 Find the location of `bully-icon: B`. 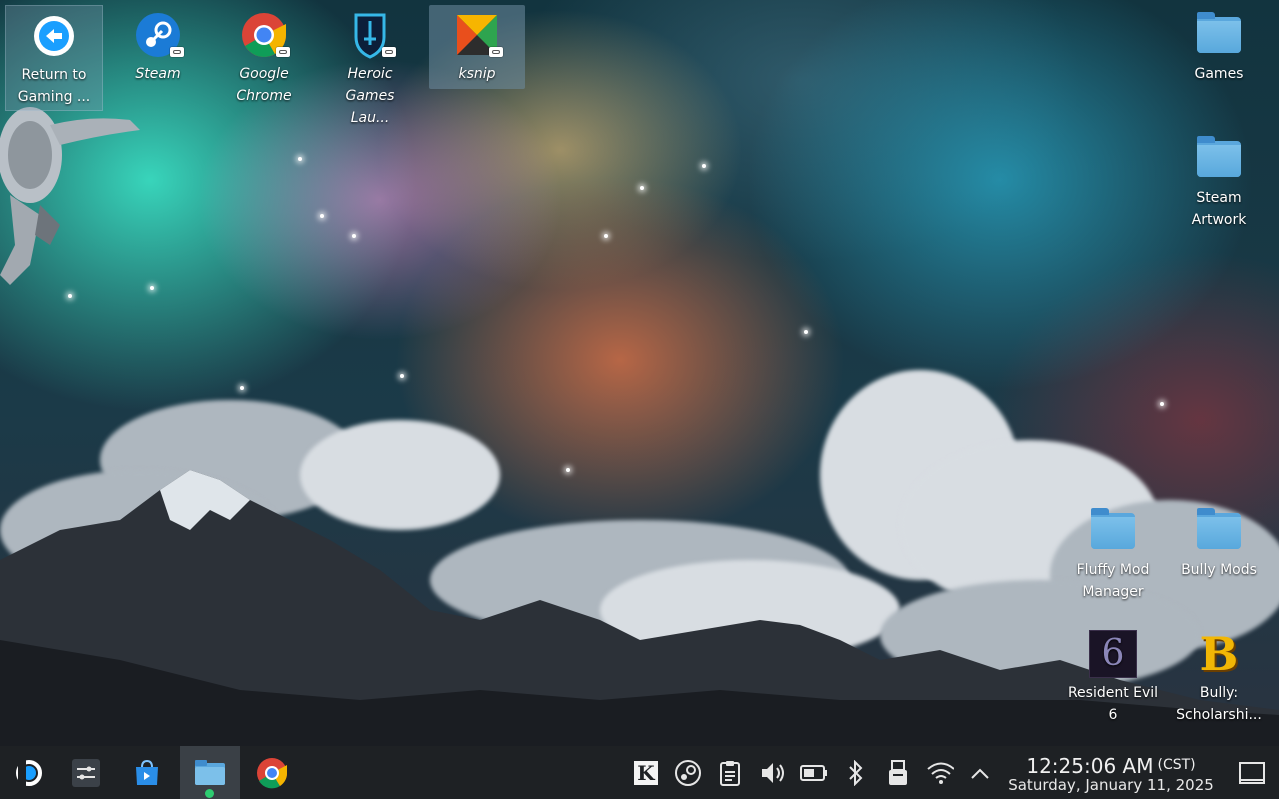

bully-icon: B is located at coordinates (1219, 654).